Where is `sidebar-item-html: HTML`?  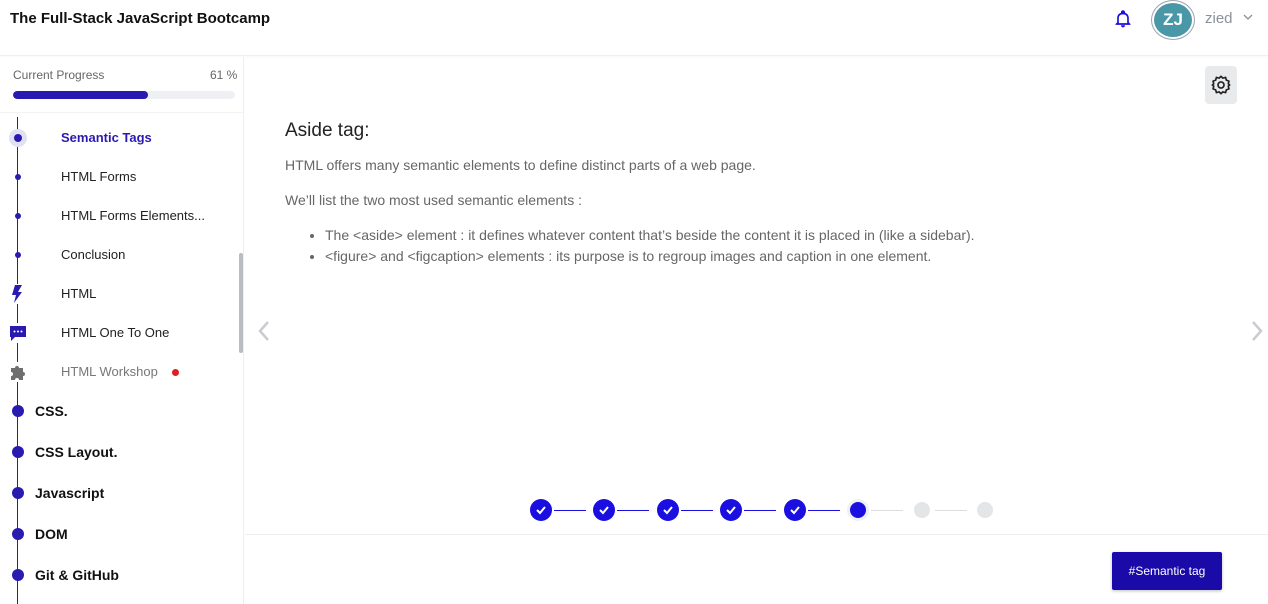
sidebar-item-html: HTML is located at coordinates (118, 294).